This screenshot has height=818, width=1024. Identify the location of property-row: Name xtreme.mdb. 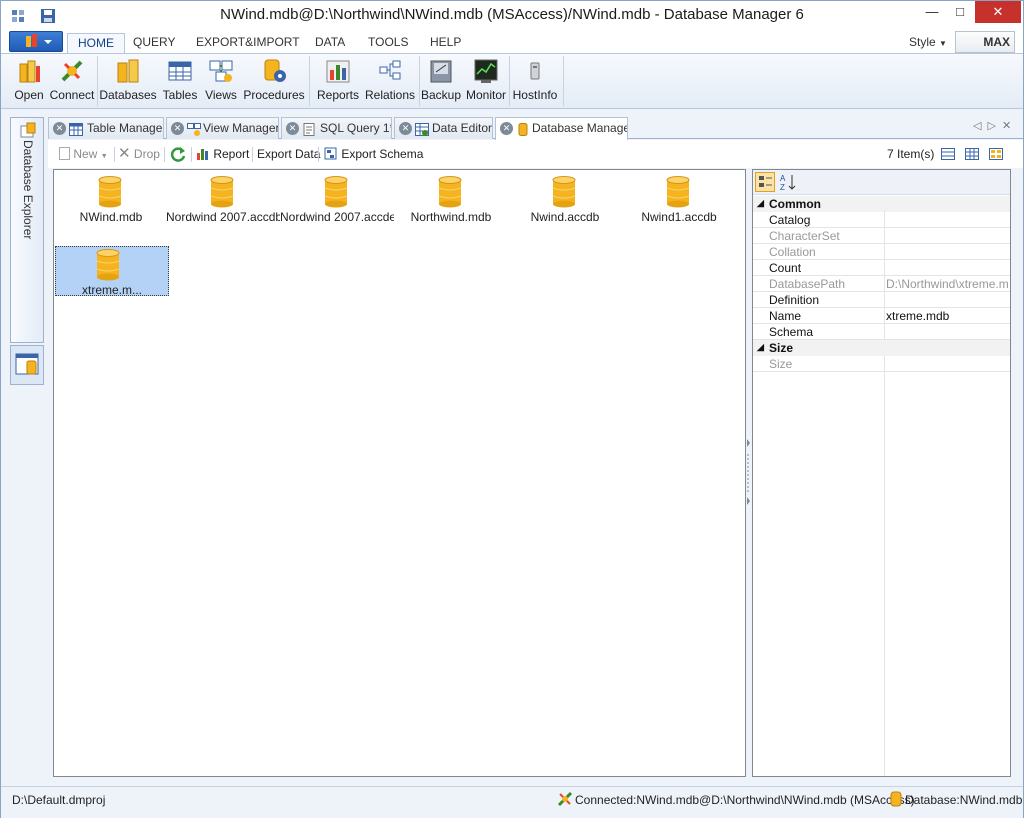
(881, 316).